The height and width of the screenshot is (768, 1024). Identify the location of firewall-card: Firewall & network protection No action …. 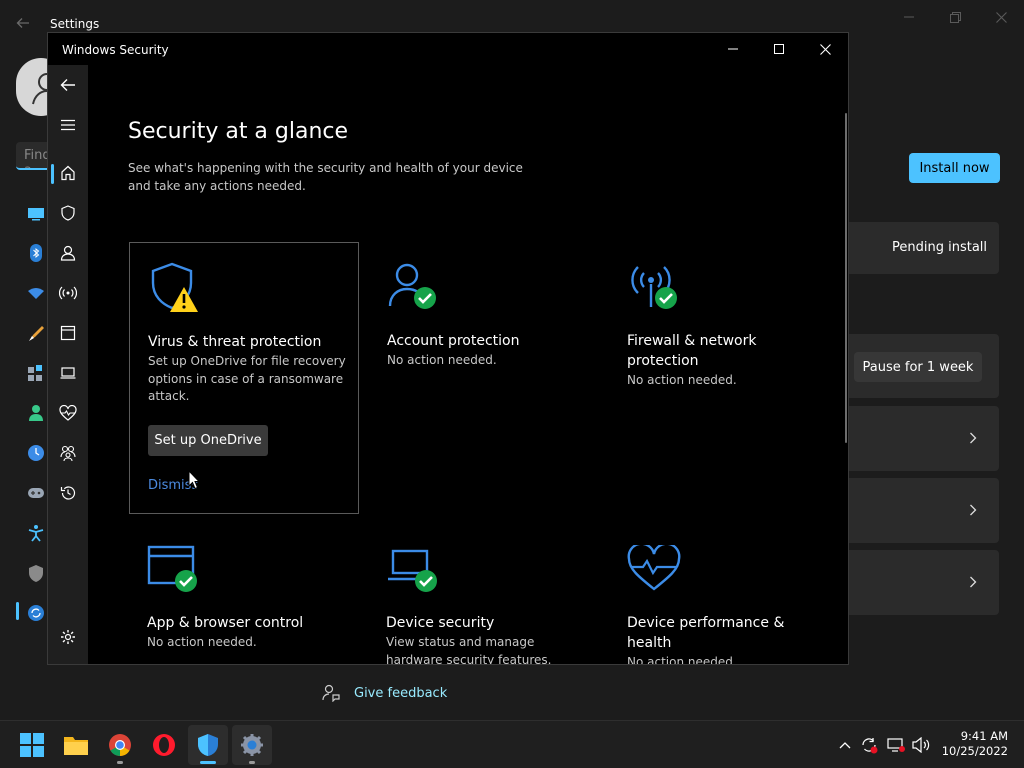
(724, 378).